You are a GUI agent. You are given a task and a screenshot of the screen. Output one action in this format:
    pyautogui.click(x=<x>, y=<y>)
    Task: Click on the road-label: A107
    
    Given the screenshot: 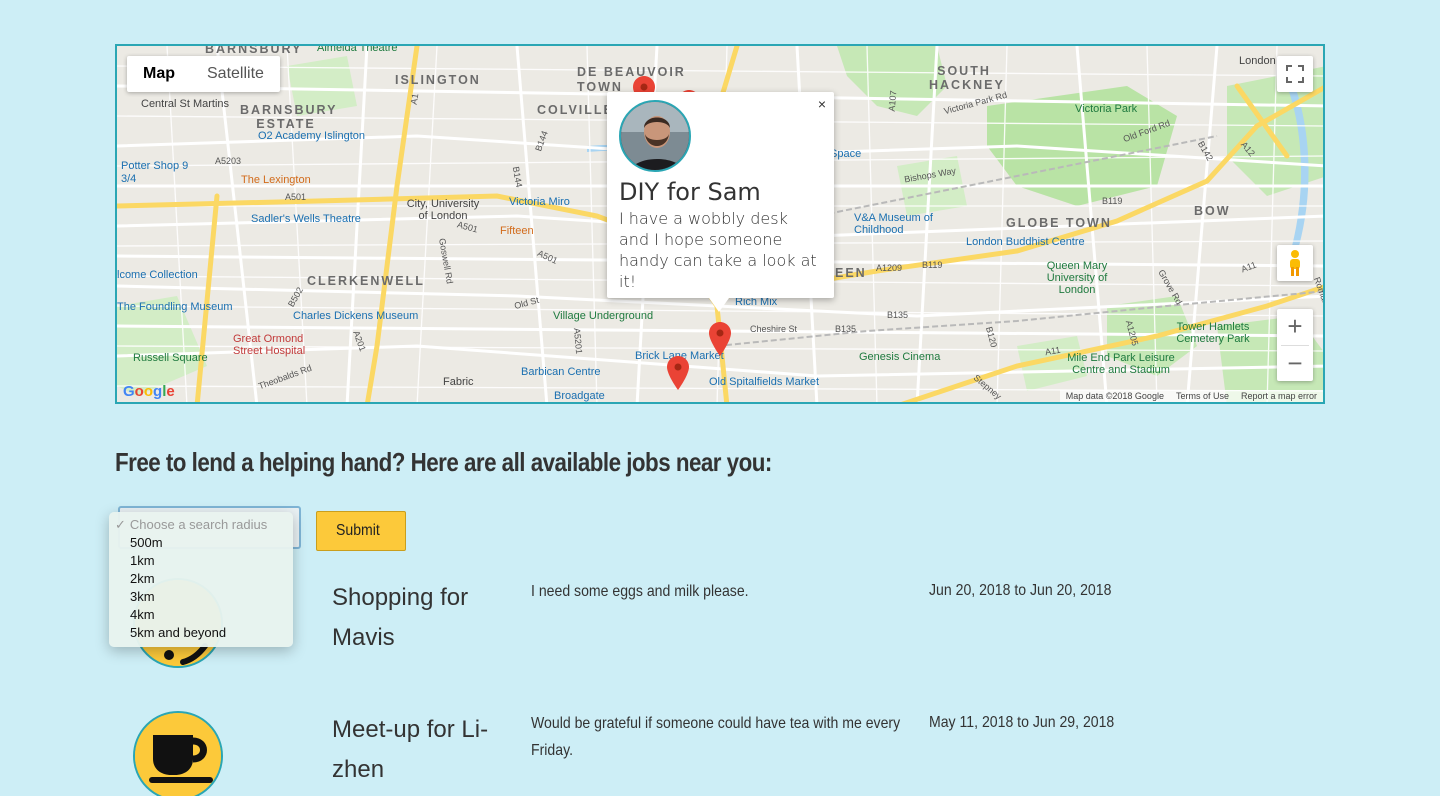 What is the action you would take?
    pyautogui.click(x=892, y=101)
    